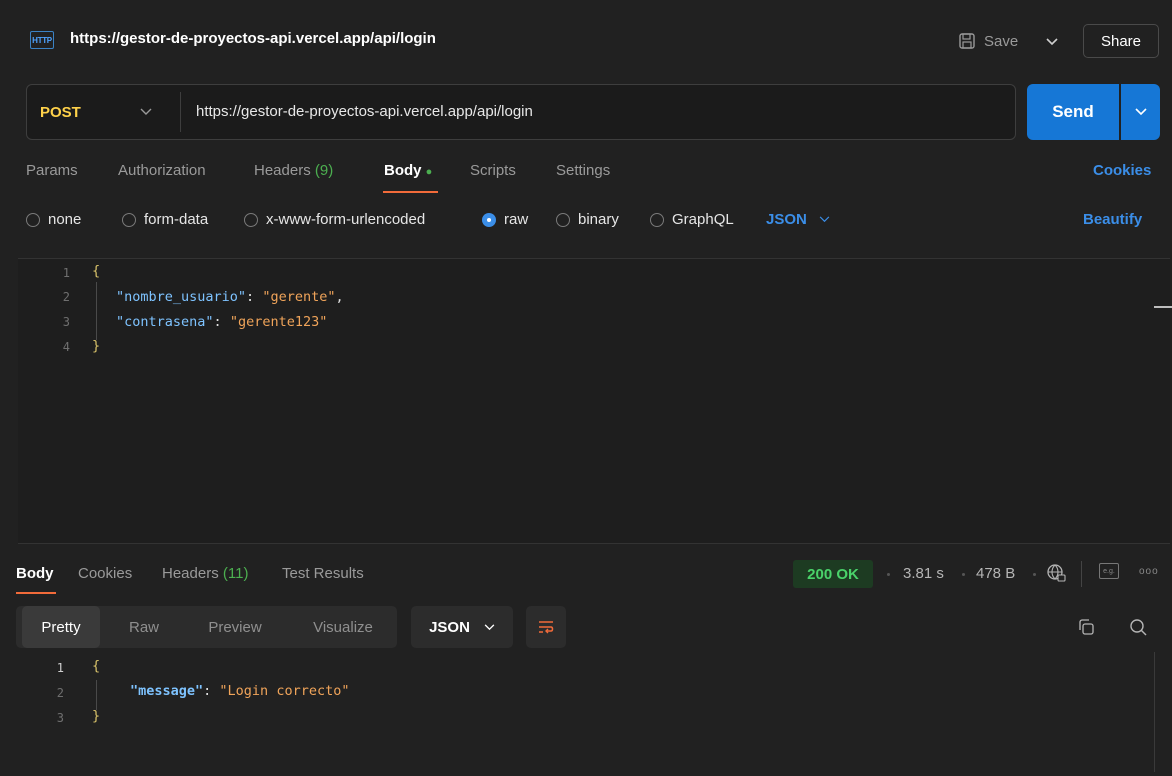 Image resolution: width=1172 pixels, height=776 pixels. What do you see at coordinates (489, 219) in the screenshot?
I see `radio-selected-icon` at bounding box center [489, 219].